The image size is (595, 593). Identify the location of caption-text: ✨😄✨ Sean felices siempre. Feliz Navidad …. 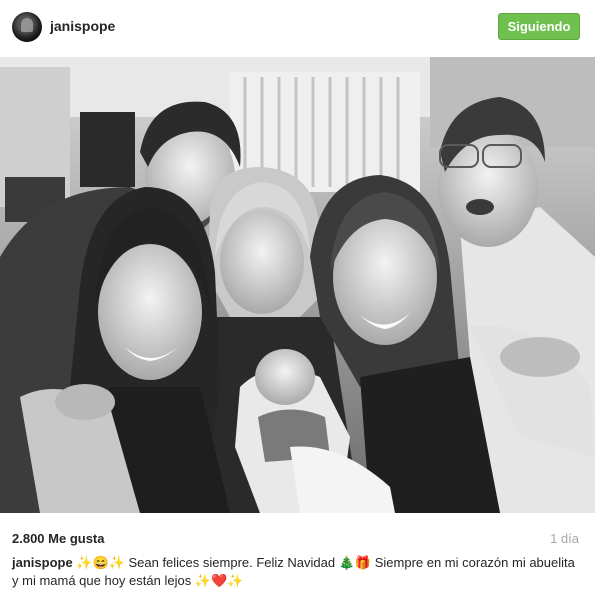
(293, 571).